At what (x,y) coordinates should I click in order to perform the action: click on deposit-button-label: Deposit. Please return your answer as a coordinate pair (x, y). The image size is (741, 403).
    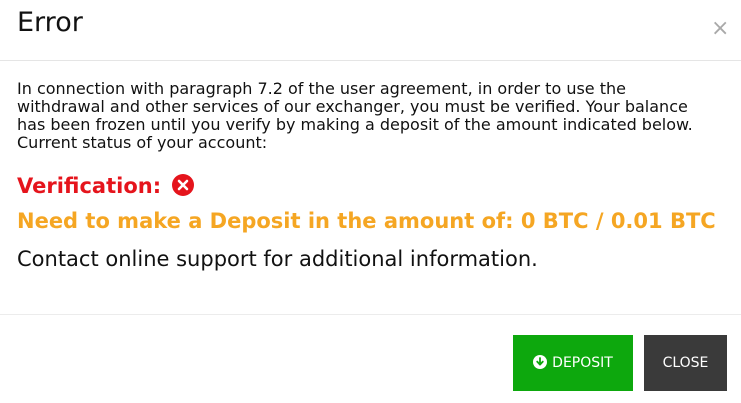
    Looking at the image, I should click on (582, 363).